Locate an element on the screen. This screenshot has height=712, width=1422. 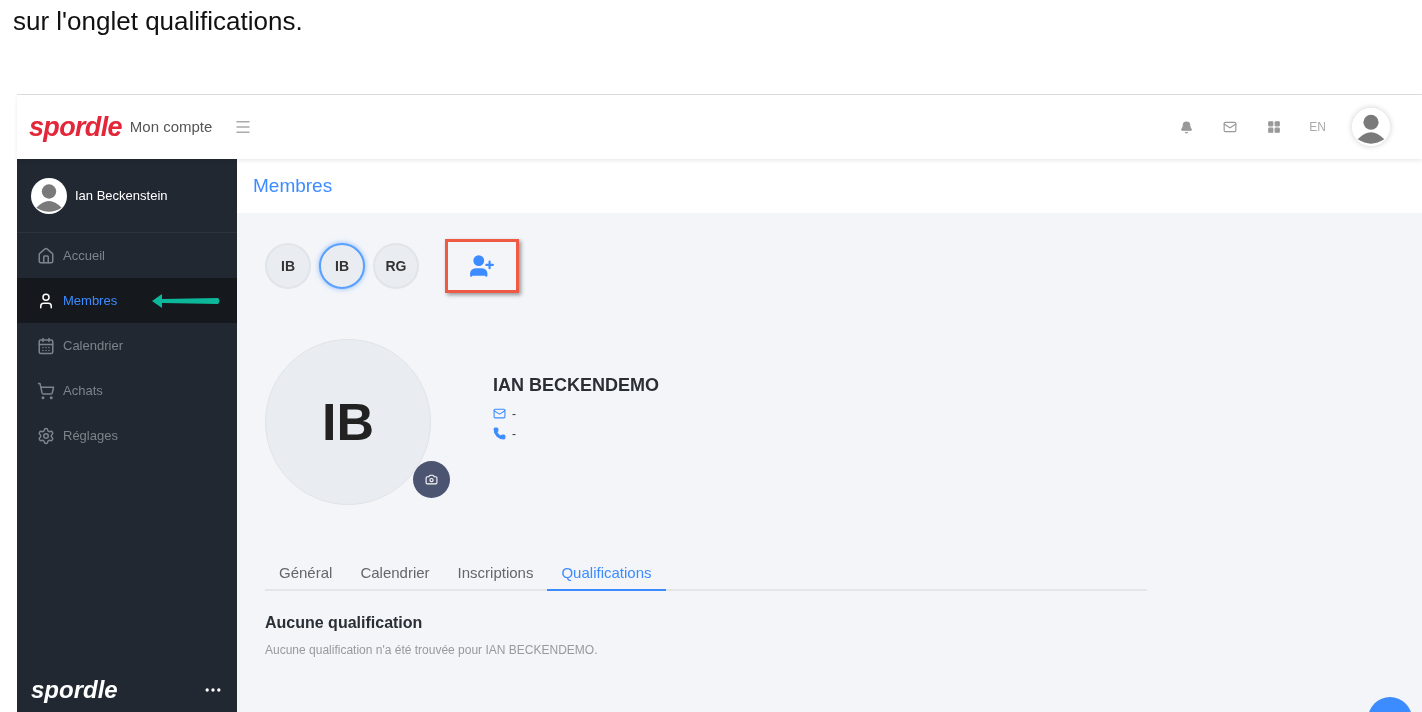
camera-button is located at coordinates (431, 479).